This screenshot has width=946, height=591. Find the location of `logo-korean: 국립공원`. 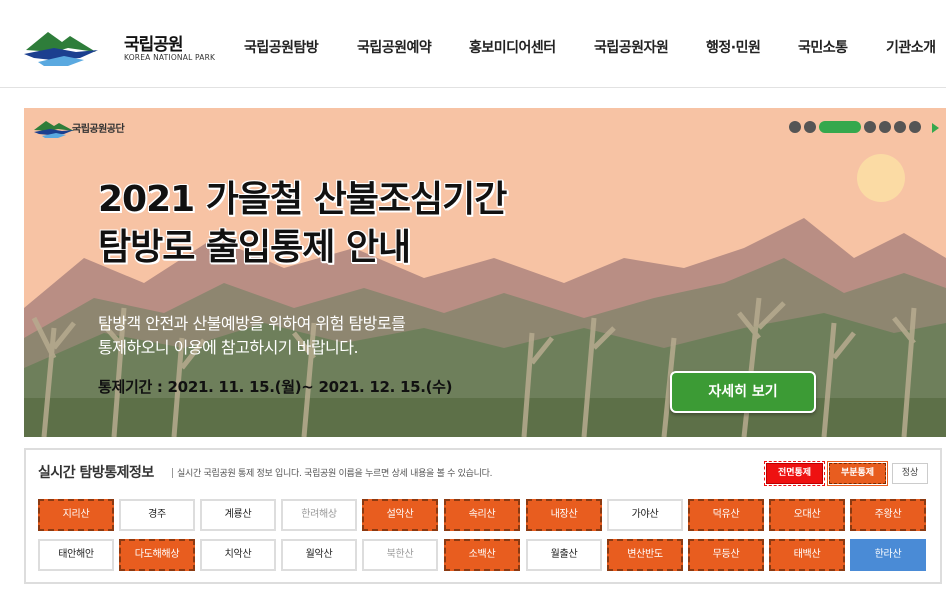

logo-korean: 국립공원 is located at coordinates (154, 45).